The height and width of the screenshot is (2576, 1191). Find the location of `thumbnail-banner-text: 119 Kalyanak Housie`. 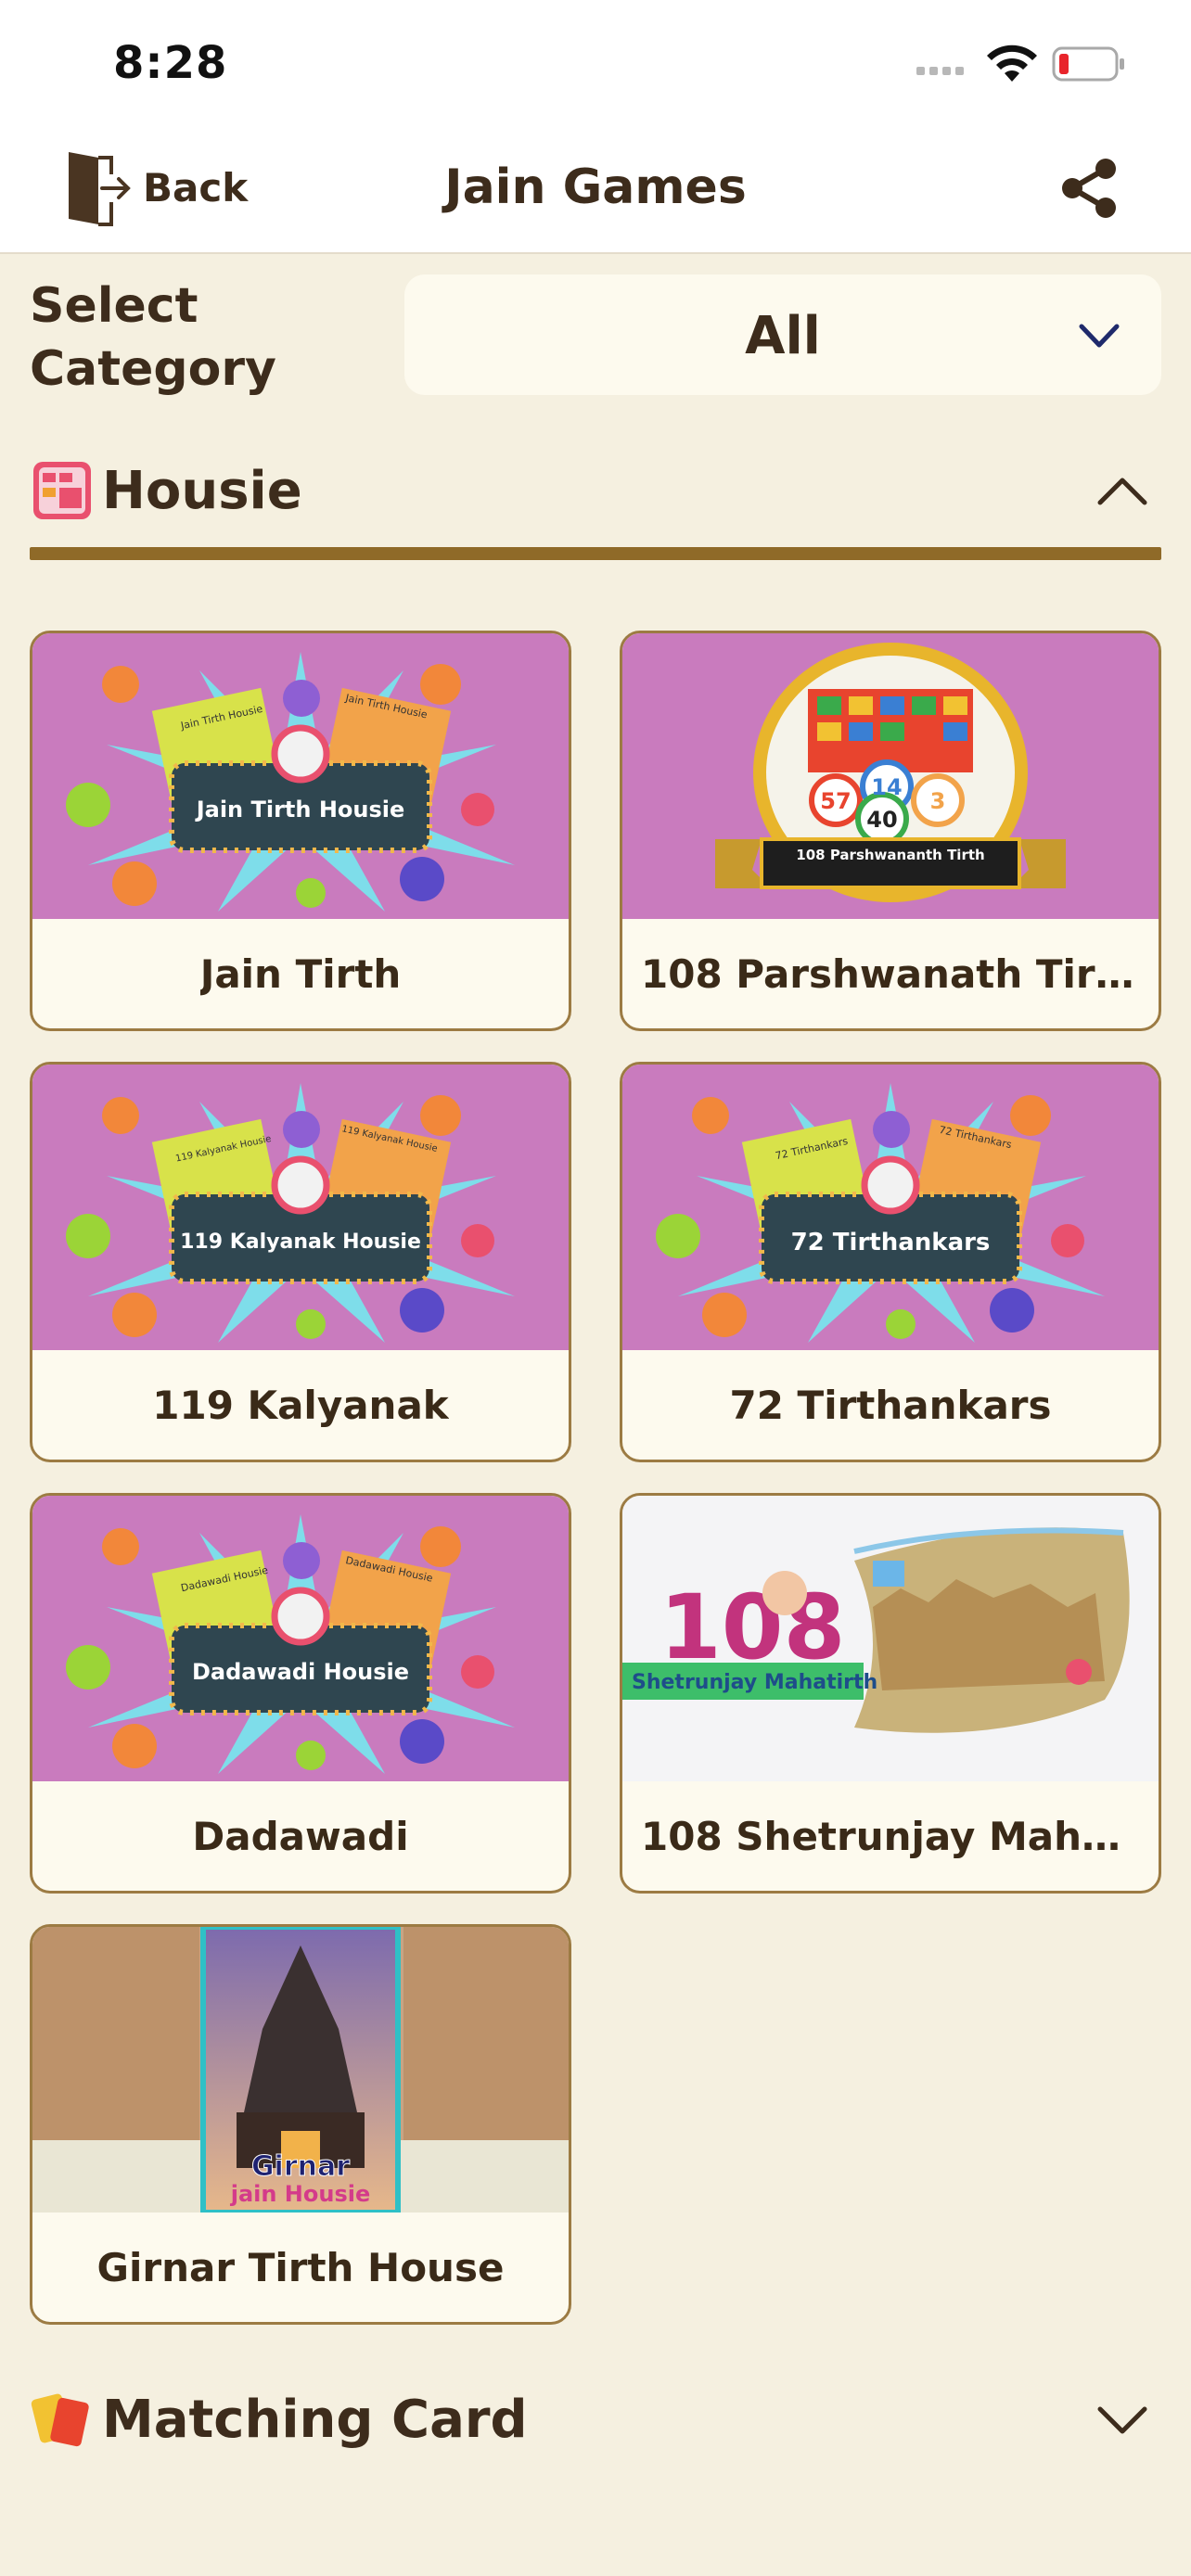

thumbnail-banner-text: 119 Kalyanak Housie is located at coordinates (300, 1243).